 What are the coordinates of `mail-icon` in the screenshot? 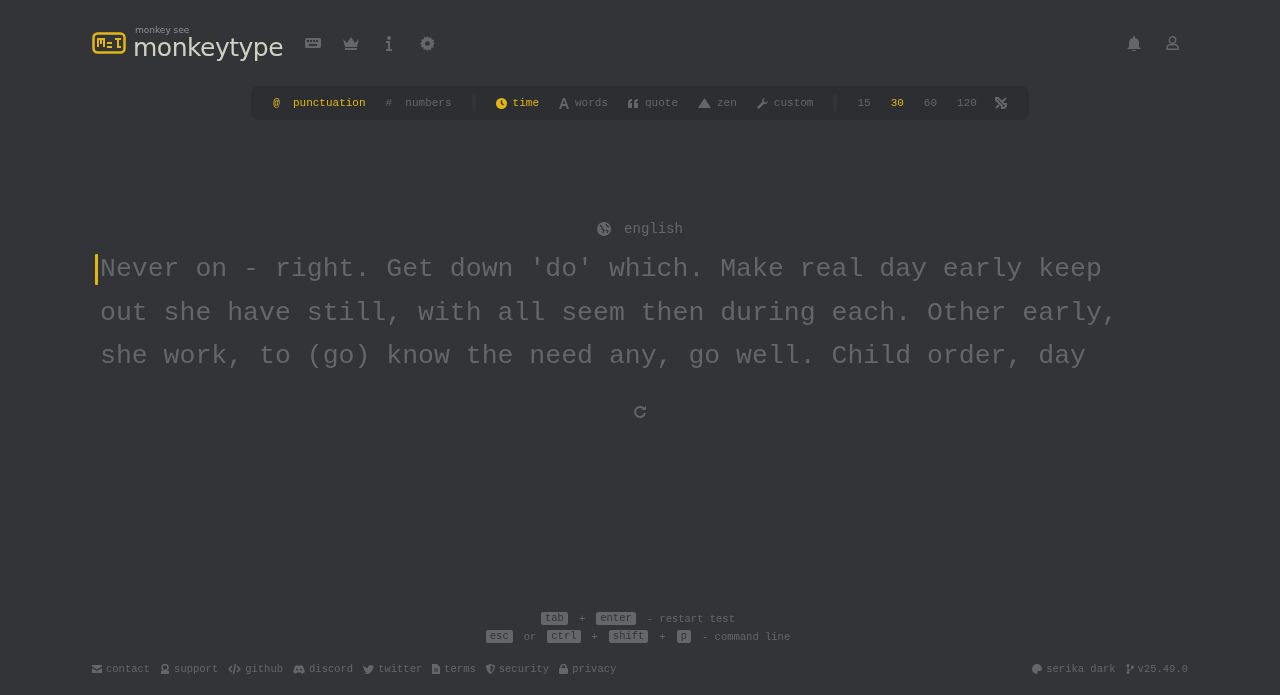 It's located at (97, 669).